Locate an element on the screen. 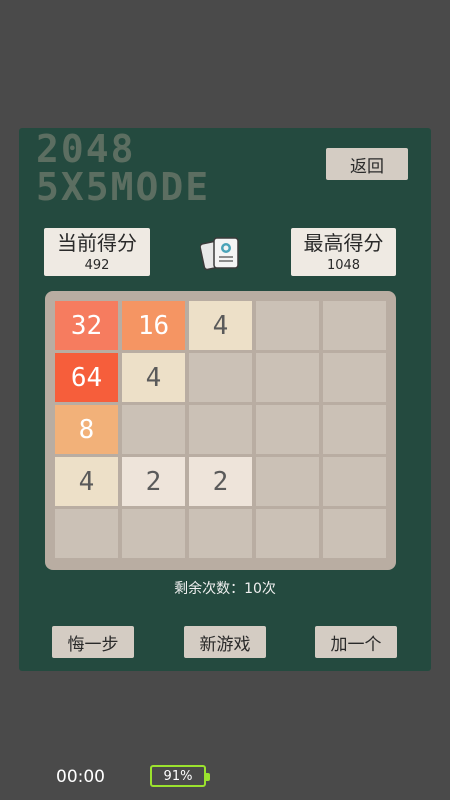 Image resolution: width=450 pixels, height=800 pixels. add-one-button: 加一个 is located at coordinates (356, 642).